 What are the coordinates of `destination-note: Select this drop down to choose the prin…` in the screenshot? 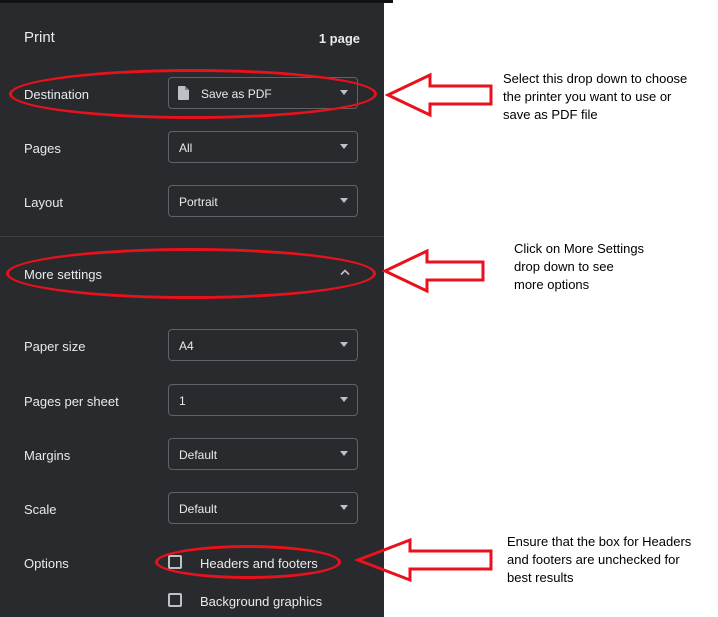 It's located at (595, 97).